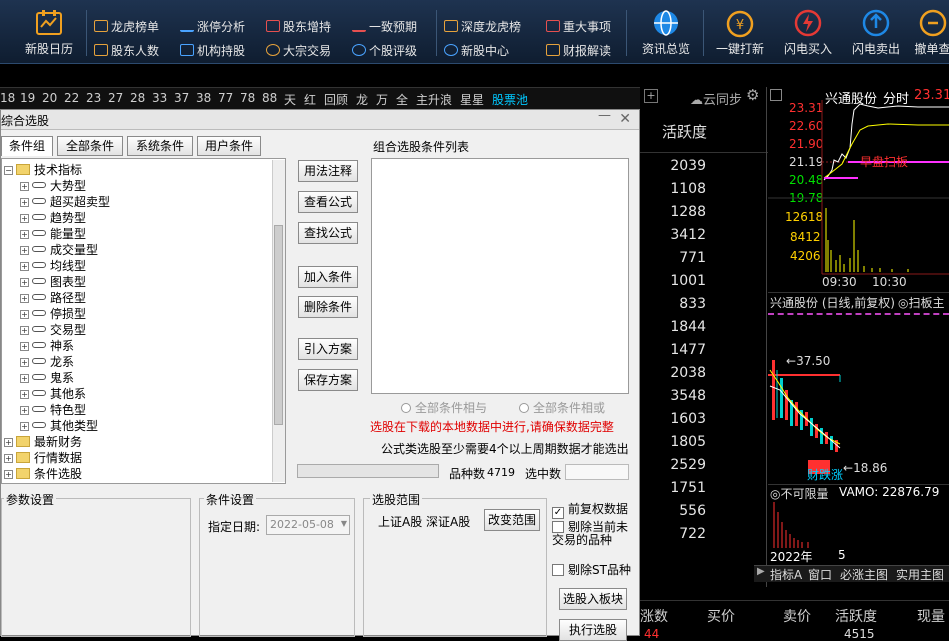 The width and height of the screenshot is (949, 641). What do you see at coordinates (876, 34) in the screenshot?
I see `flash-sell-button: 闪电卖出` at bounding box center [876, 34].